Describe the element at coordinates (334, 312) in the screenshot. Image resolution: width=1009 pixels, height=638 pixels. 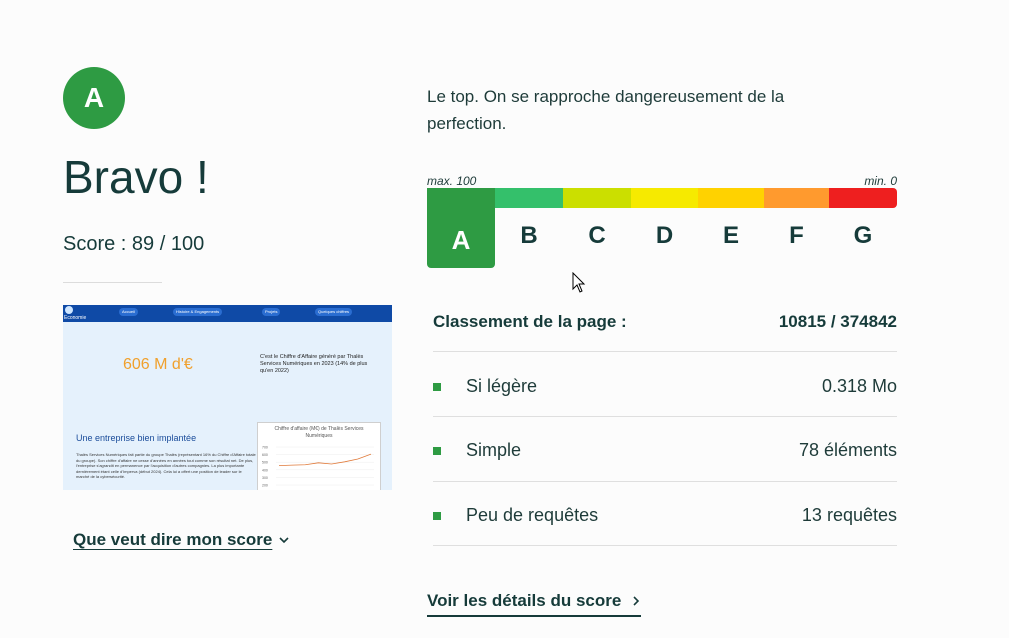
I see `thumbnail-nav-item: Quelques chiffres` at that location.